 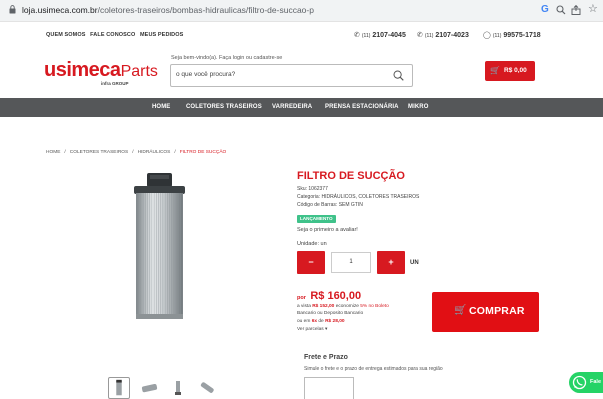 I want to click on logo-subtitle: infra GROUP, so click(x=115, y=83).